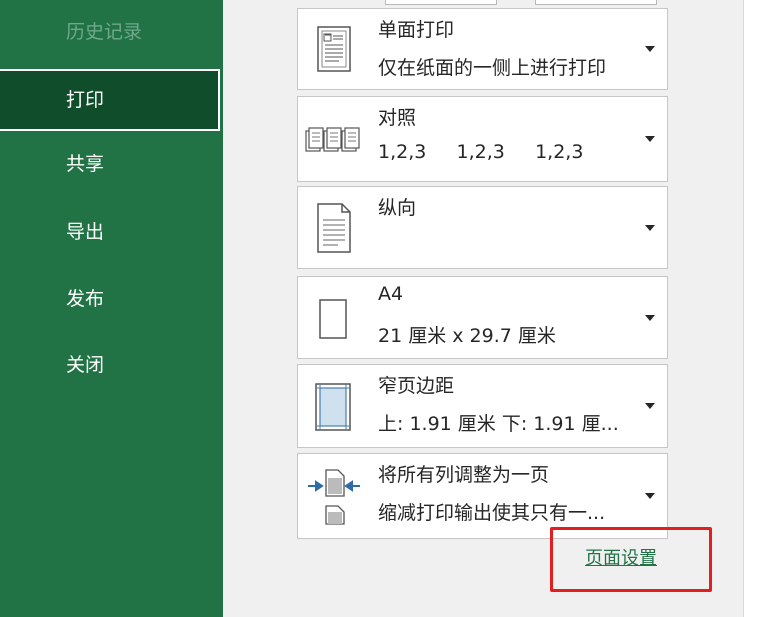 This screenshot has width=781, height=617. Describe the element at coordinates (332, 139) in the screenshot. I see `collated-pages-icon` at that location.